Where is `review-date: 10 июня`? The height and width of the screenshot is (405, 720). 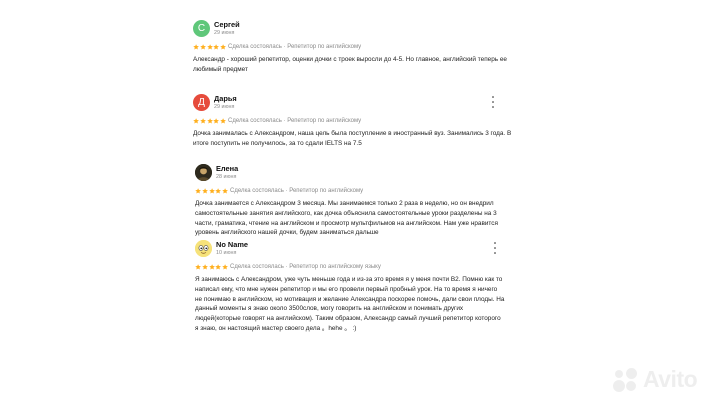 review-date: 10 июня is located at coordinates (226, 253).